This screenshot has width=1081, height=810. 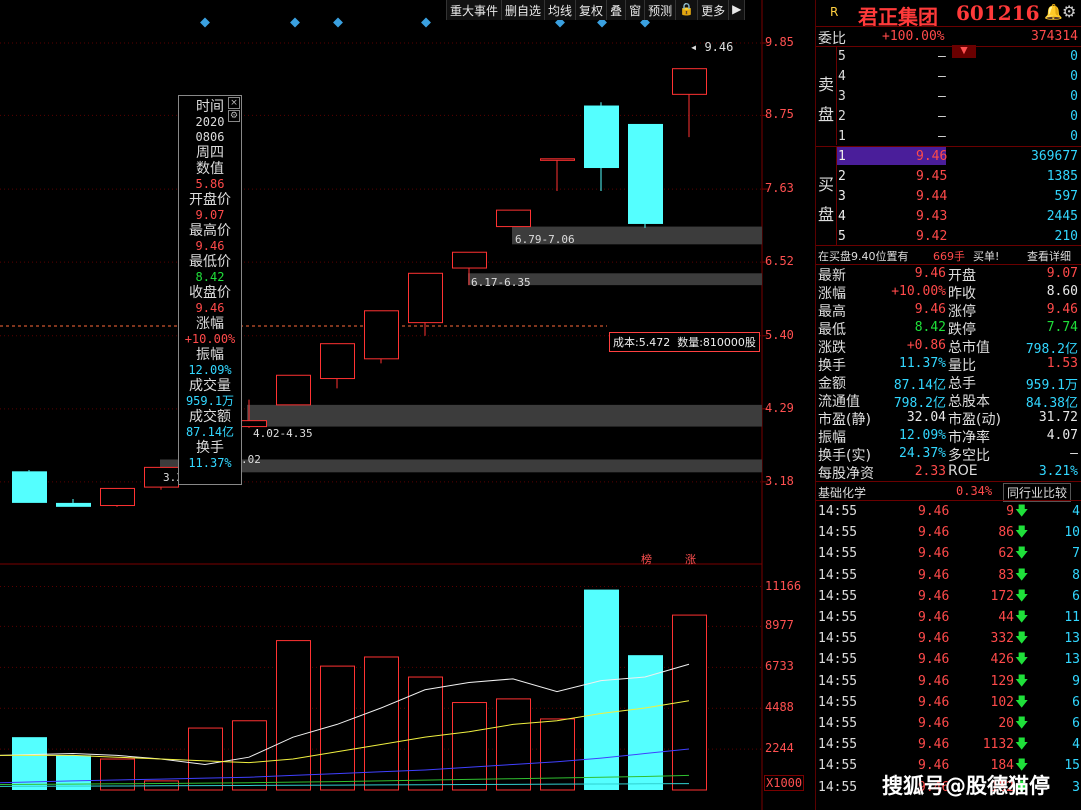 I want to click on tip-change-label: 涨幅, so click(x=210, y=324).